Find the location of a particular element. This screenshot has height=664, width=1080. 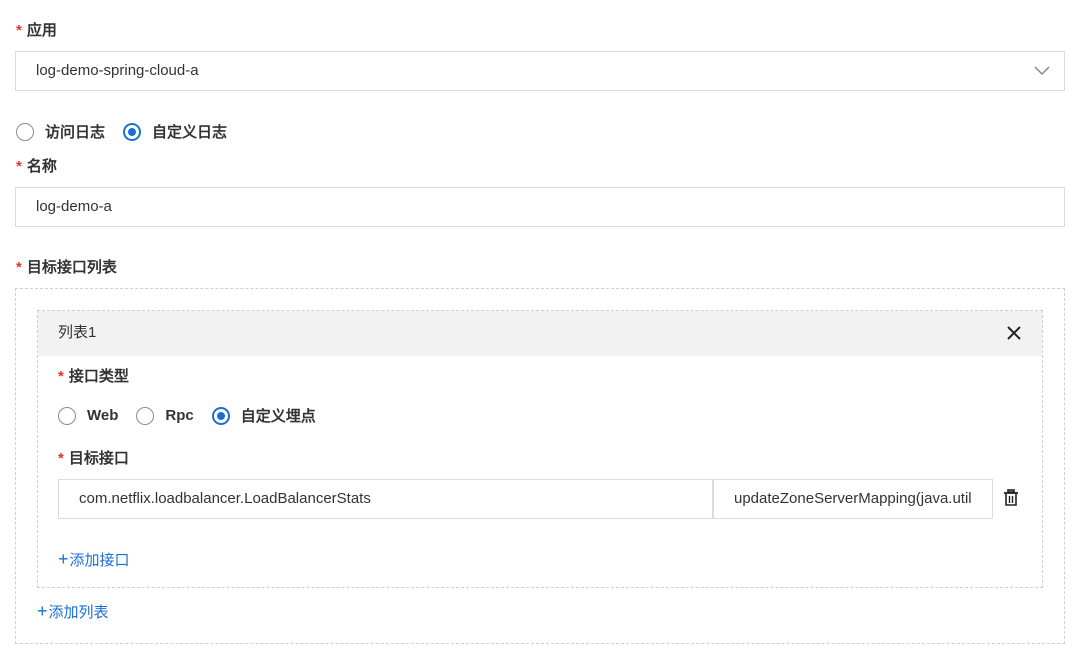

trash-icon is located at coordinates (1011, 498).